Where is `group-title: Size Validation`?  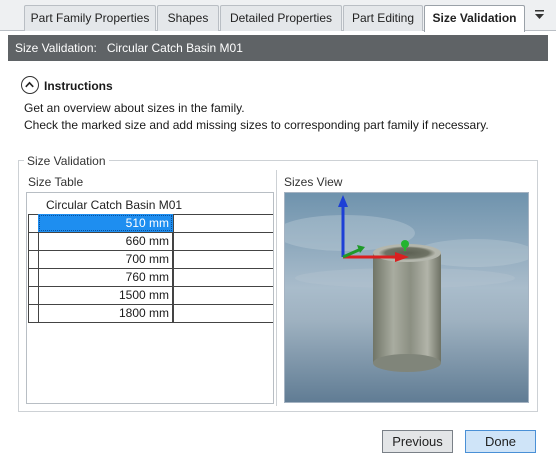 group-title: Size Validation is located at coordinates (66, 161).